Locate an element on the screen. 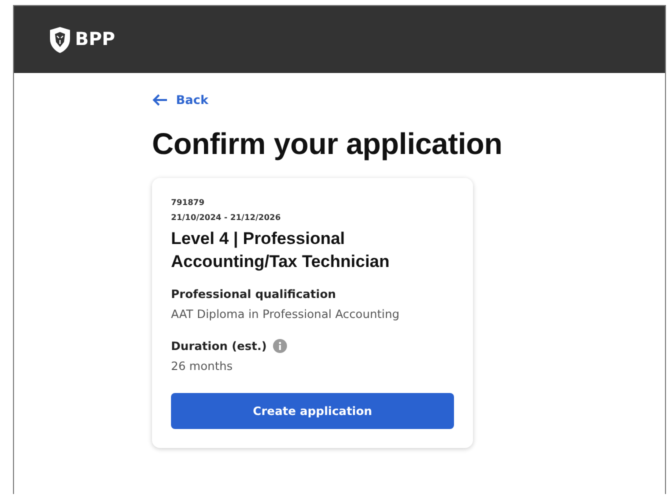 The image size is (669, 495). back-arrow-icon is located at coordinates (160, 100).